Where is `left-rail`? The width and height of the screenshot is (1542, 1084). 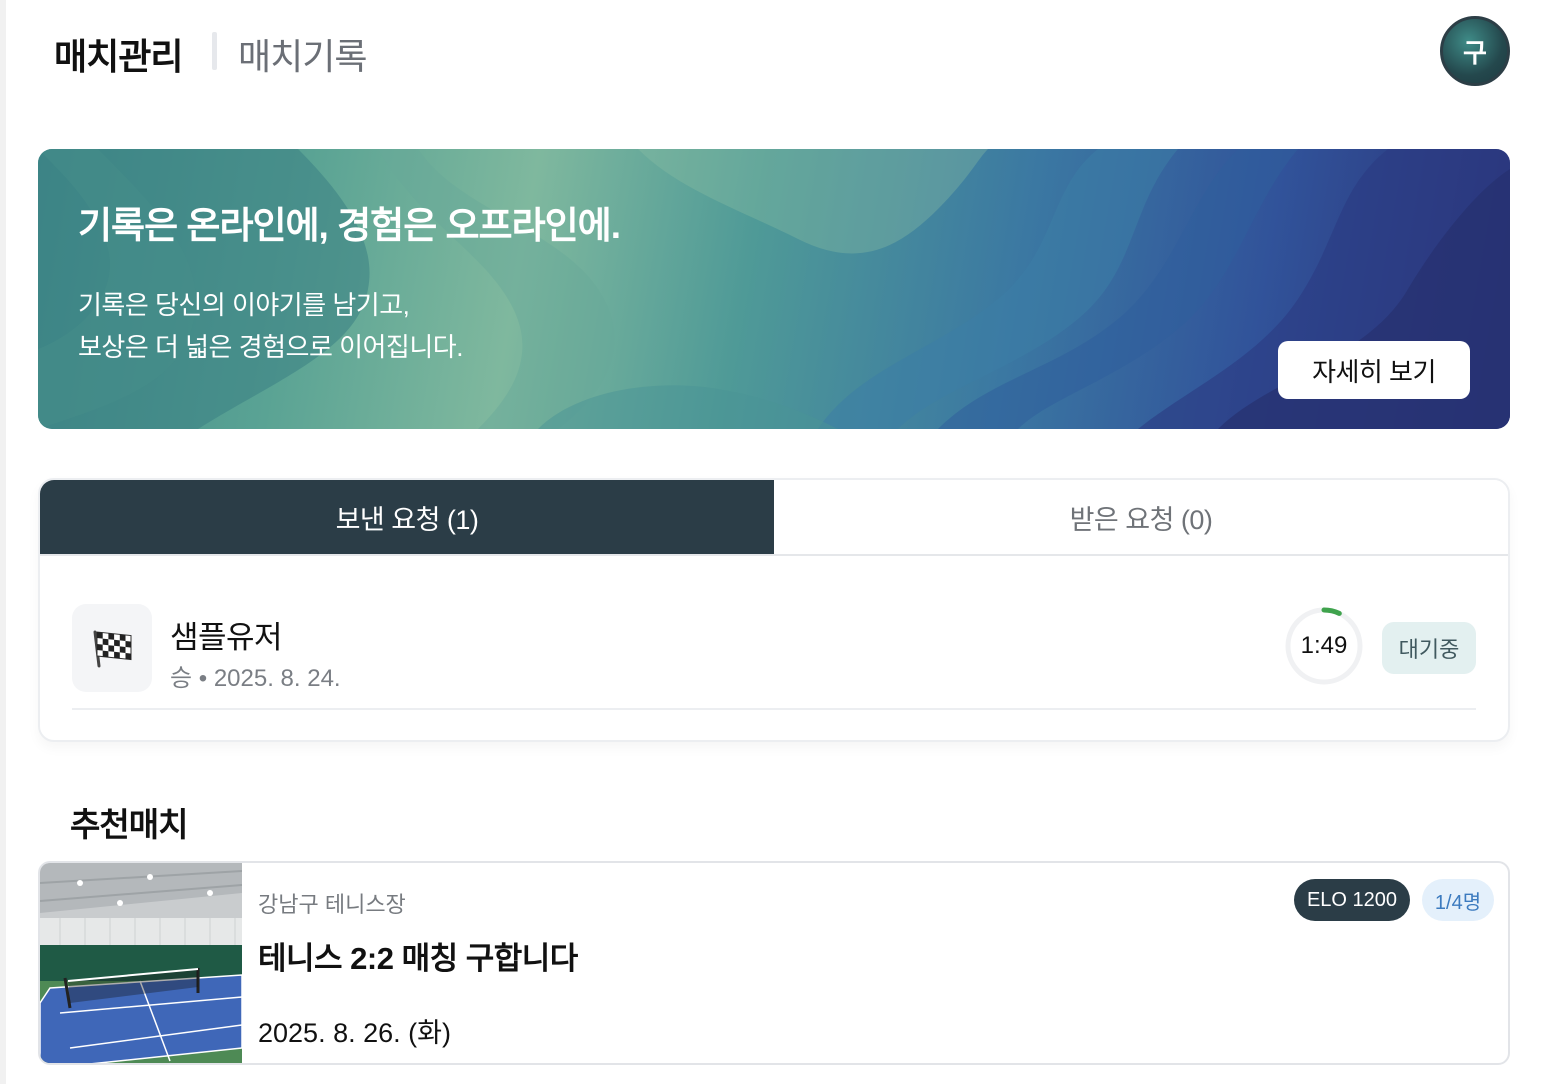
left-rail is located at coordinates (3, 542).